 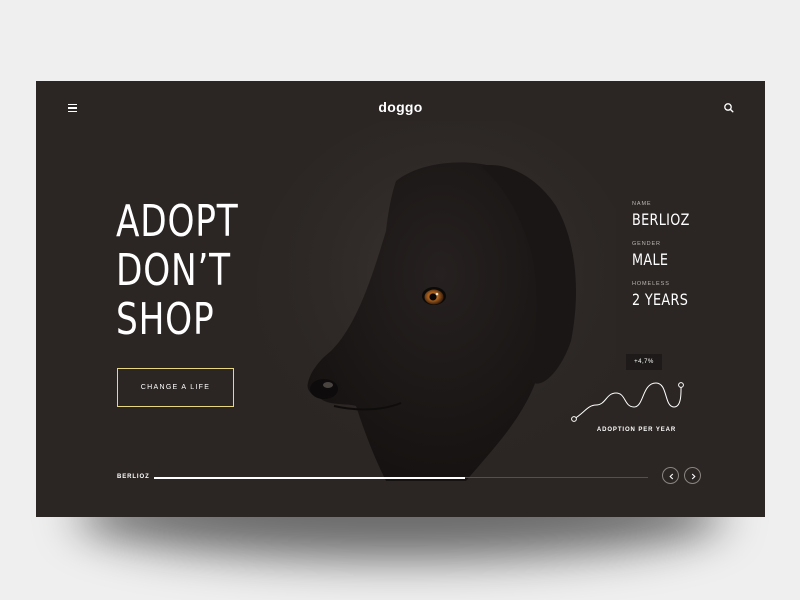 What do you see at coordinates (661, 219) in the screenshot?
I see `stat-name-value: BERLIOZ` at bounding box center [661, 219].